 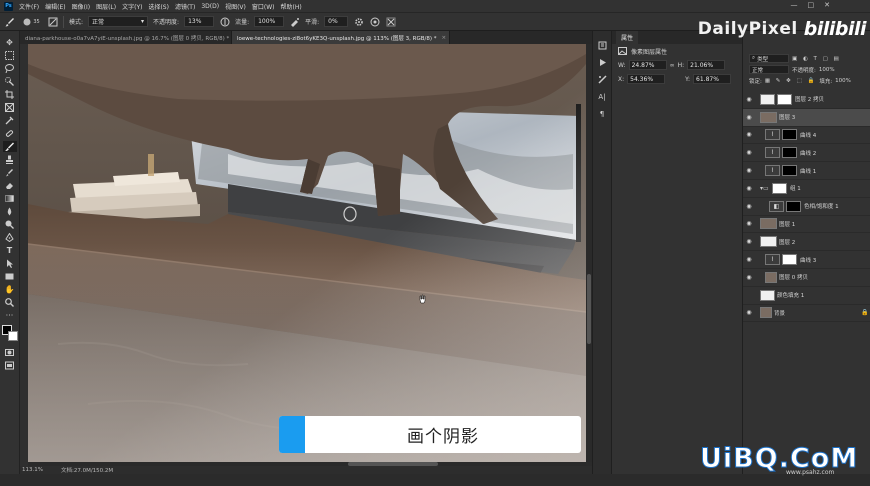 I want to click on layer-row: ◉ ⌇ 曲线 3, so click(x=806, y=260).